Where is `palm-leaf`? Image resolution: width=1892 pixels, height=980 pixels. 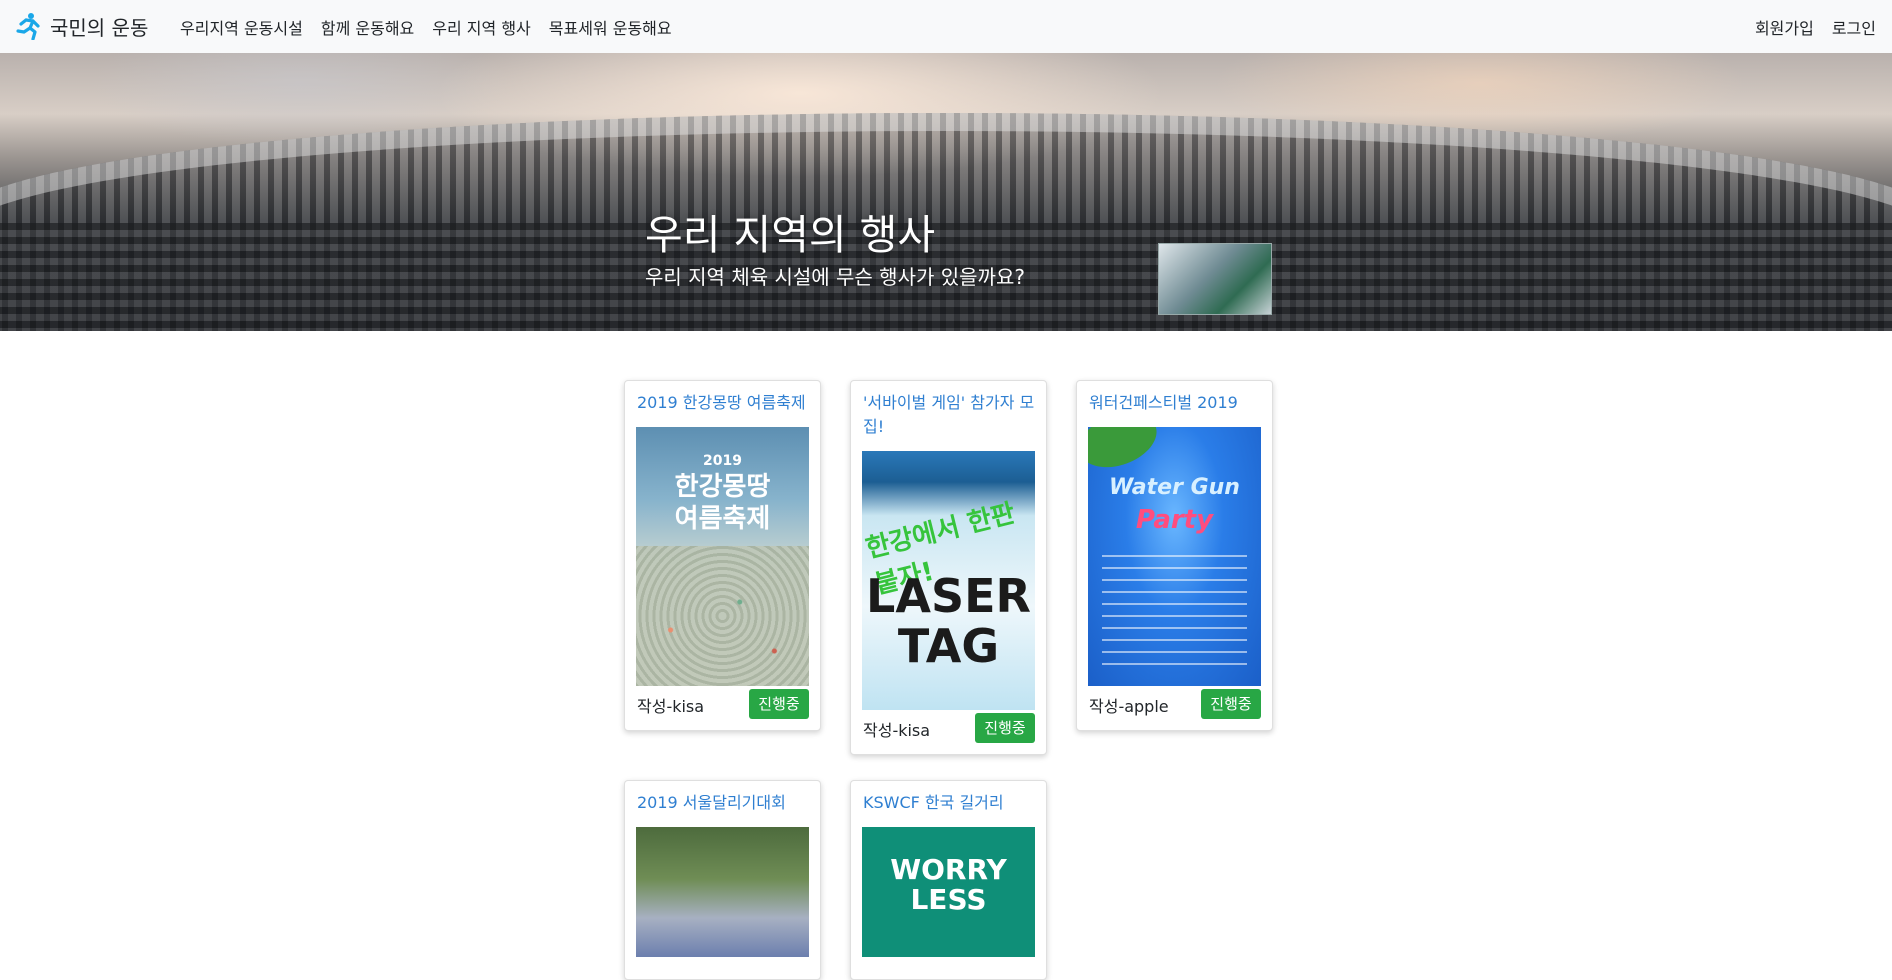
palm-leaf is located at coordinates (1126, 452).